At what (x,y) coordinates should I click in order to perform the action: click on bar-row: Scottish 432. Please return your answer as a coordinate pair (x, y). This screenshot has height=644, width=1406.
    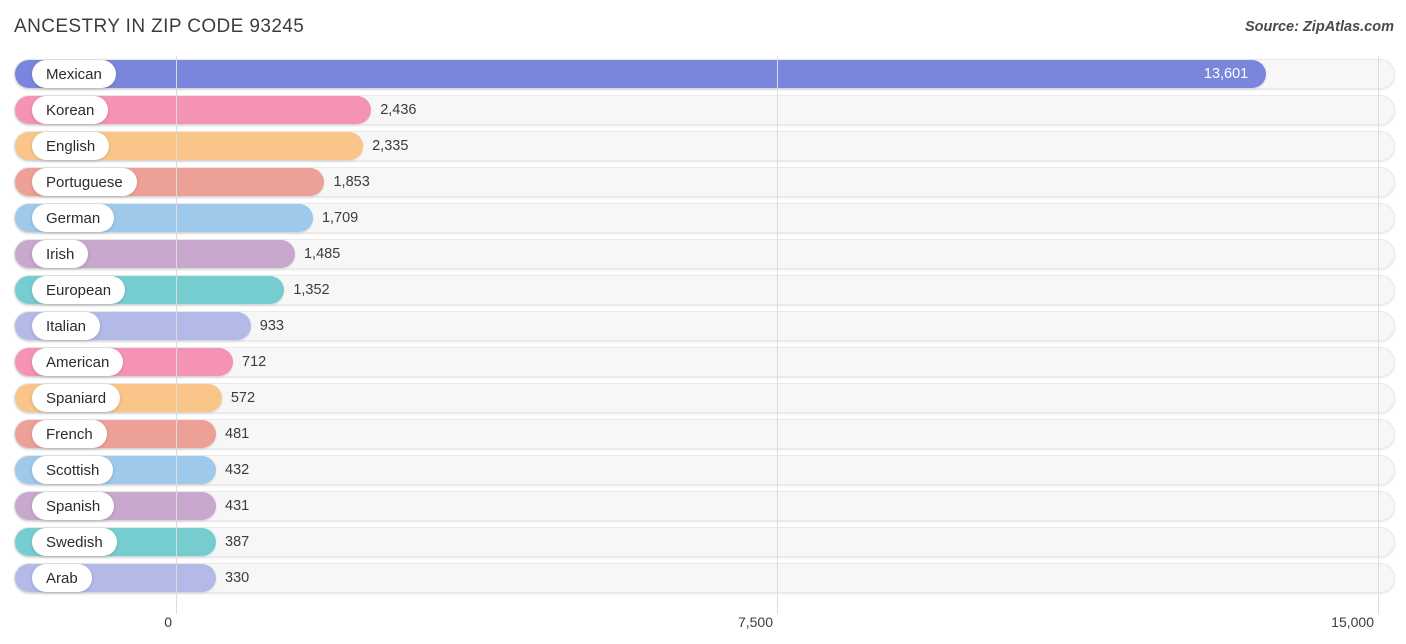
    Looking at the image, I should click on (703, 470).